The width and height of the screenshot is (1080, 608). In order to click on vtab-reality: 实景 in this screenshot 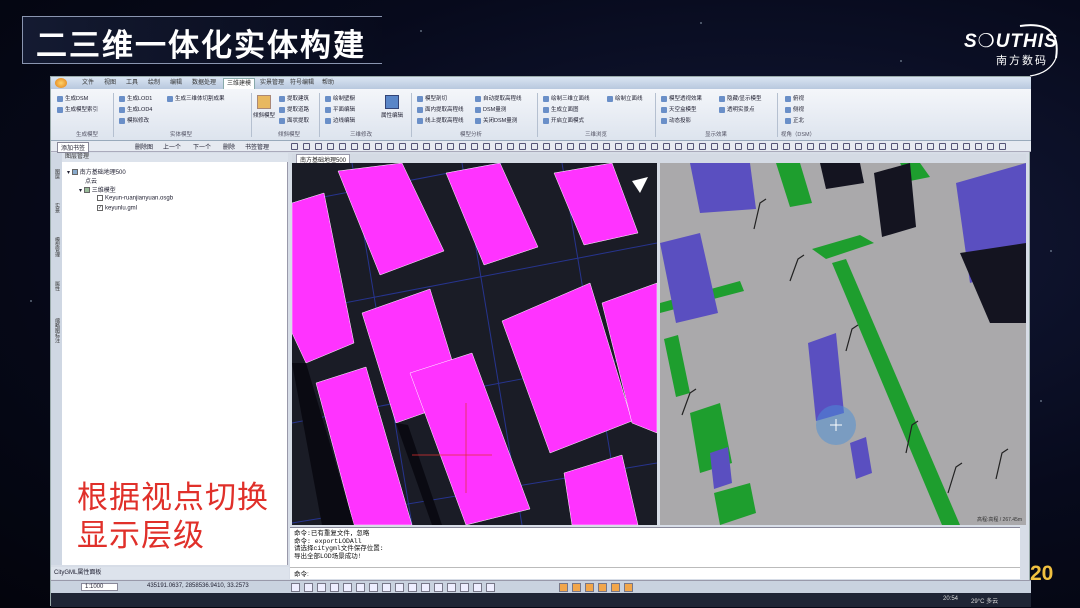, I will do `click(56, 208)`.